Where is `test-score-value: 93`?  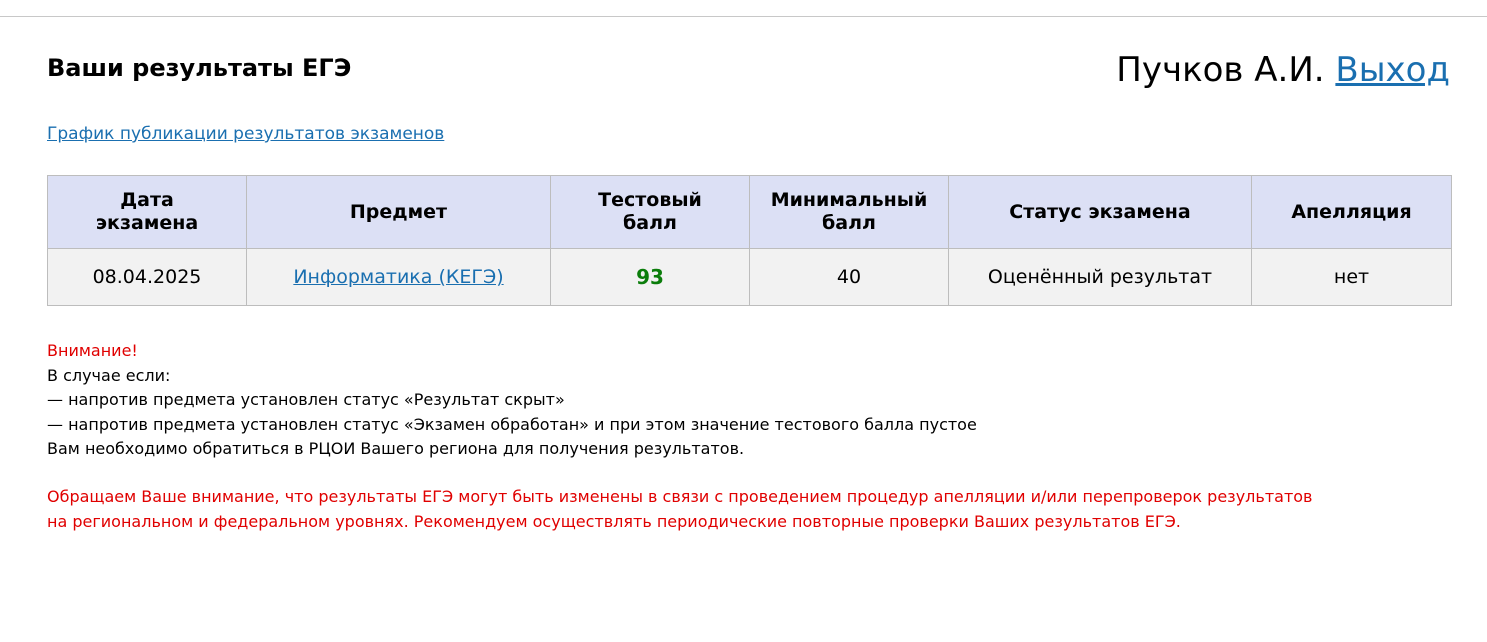 test-score-value: 93 is located at coordinates (650, 277).